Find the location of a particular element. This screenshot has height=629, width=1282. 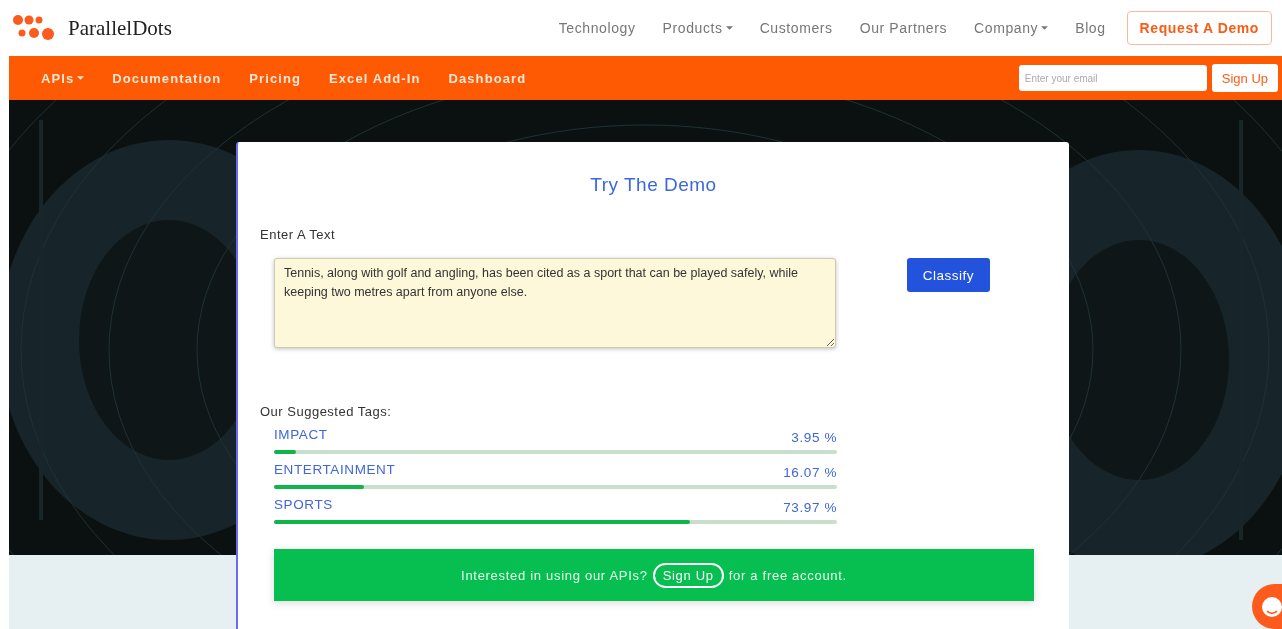

banner-text: Interested in using our APIs? is located at coordinates (554, 575).